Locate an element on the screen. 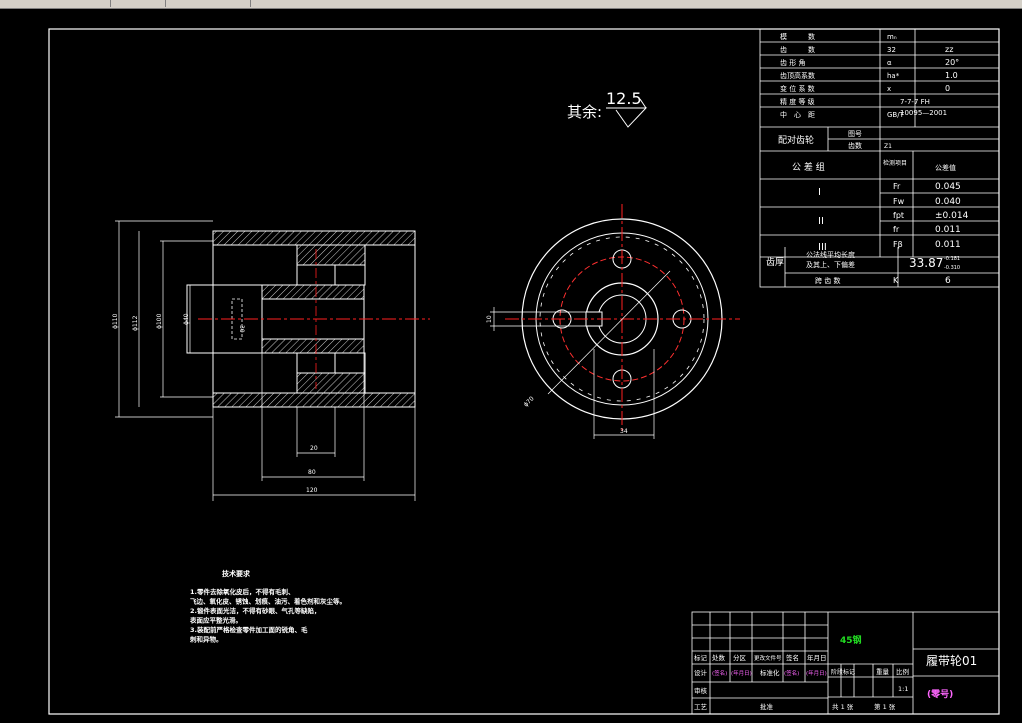 The height and width of the screenshot is (723, 1022). param-value: 1.0 is located at coordinates (951, 75).